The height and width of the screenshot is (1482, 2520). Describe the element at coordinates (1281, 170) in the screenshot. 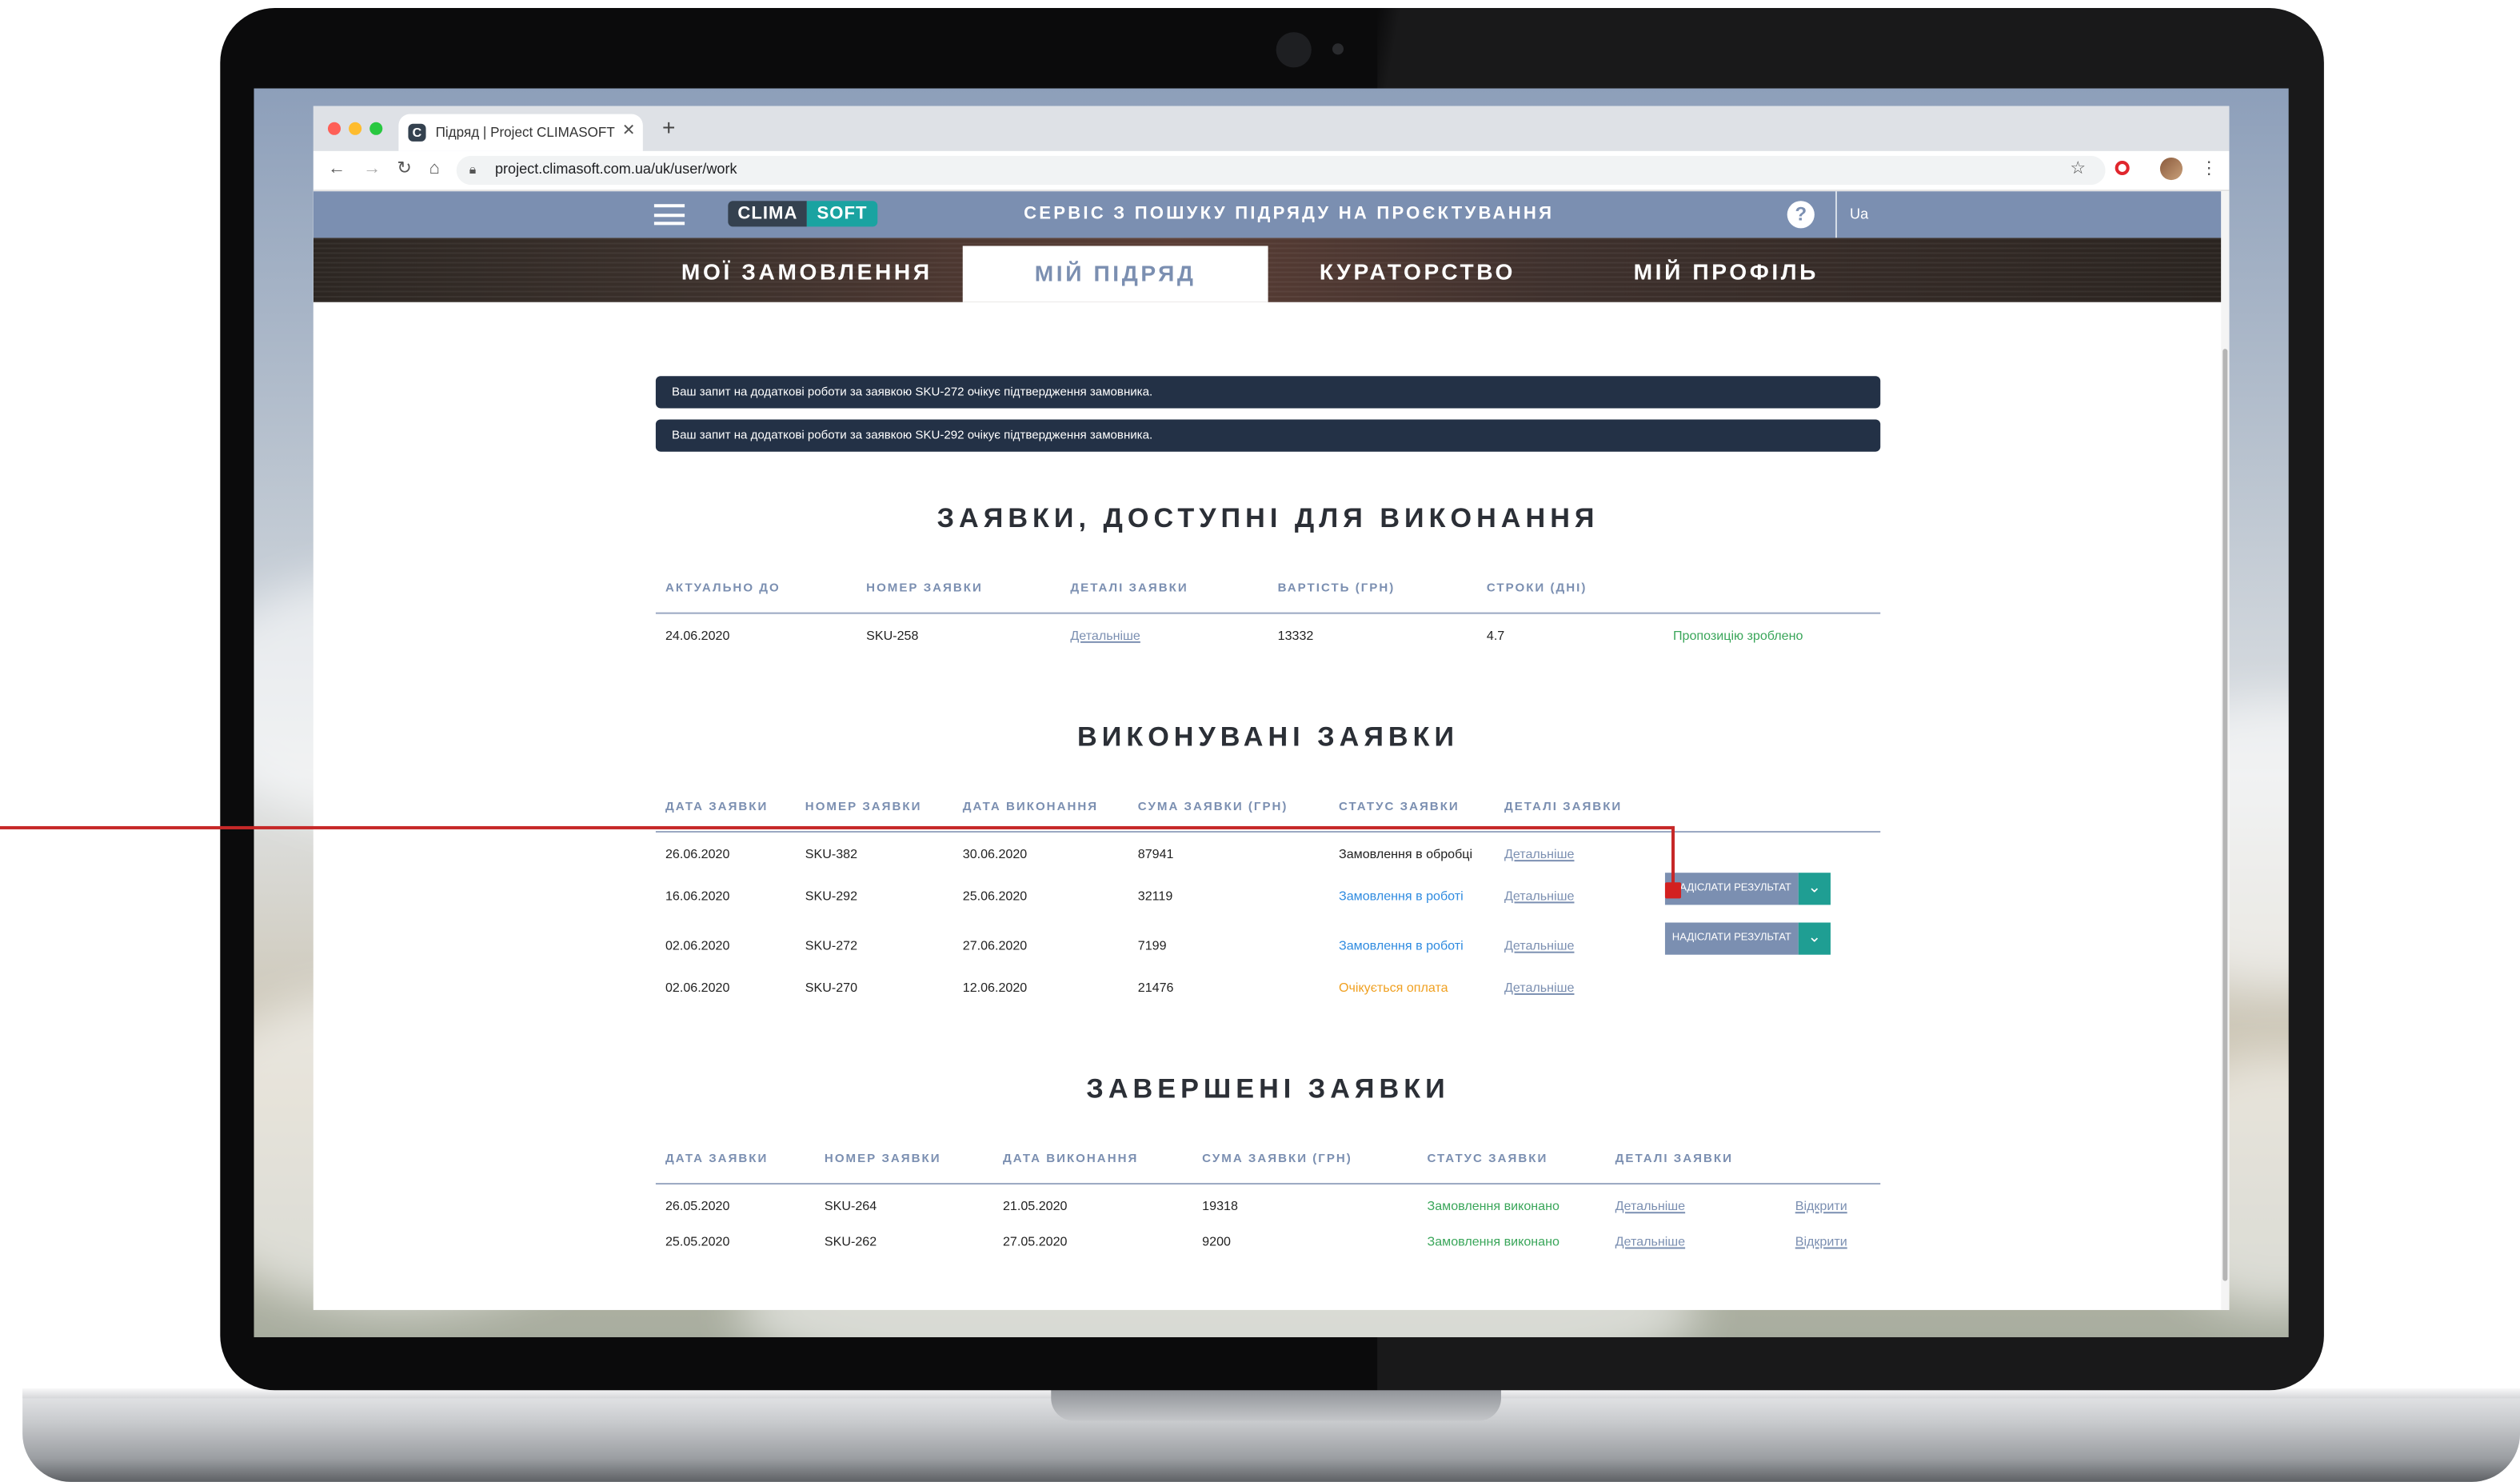

I see `address-bar: 🔒︎ project.climasoft.com.ua/uk/user/work` at that location.